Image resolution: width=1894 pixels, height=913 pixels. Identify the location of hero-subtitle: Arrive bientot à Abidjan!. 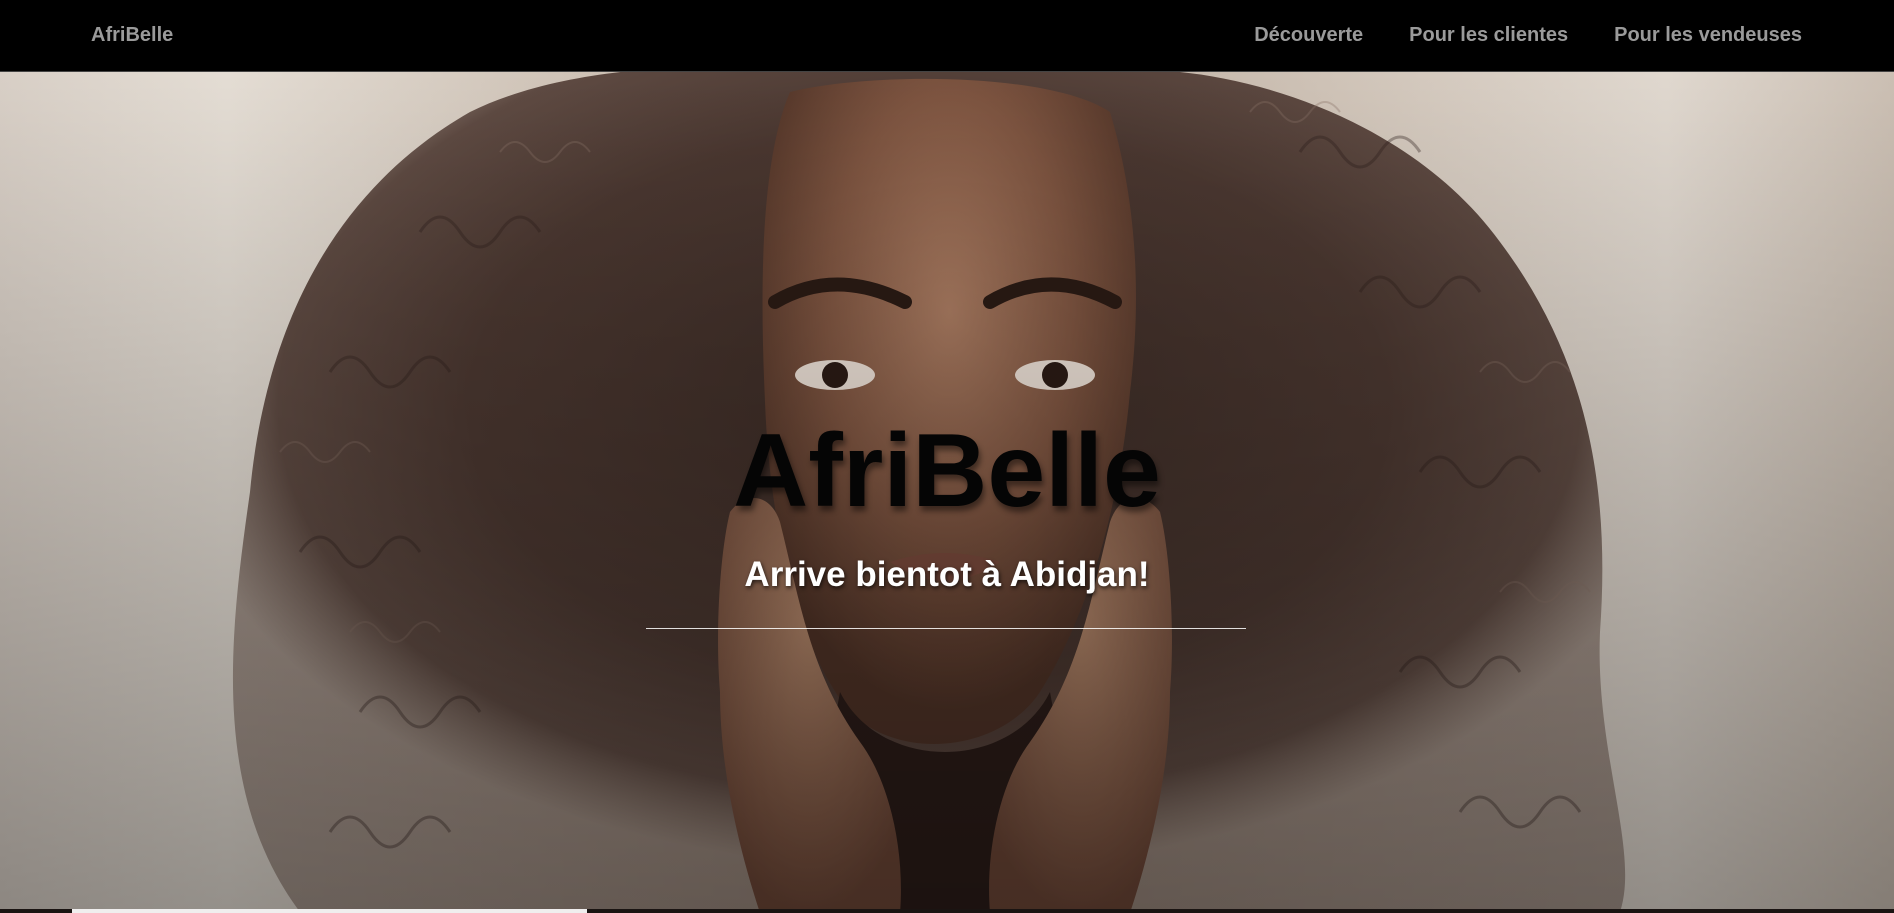
(947, 574).